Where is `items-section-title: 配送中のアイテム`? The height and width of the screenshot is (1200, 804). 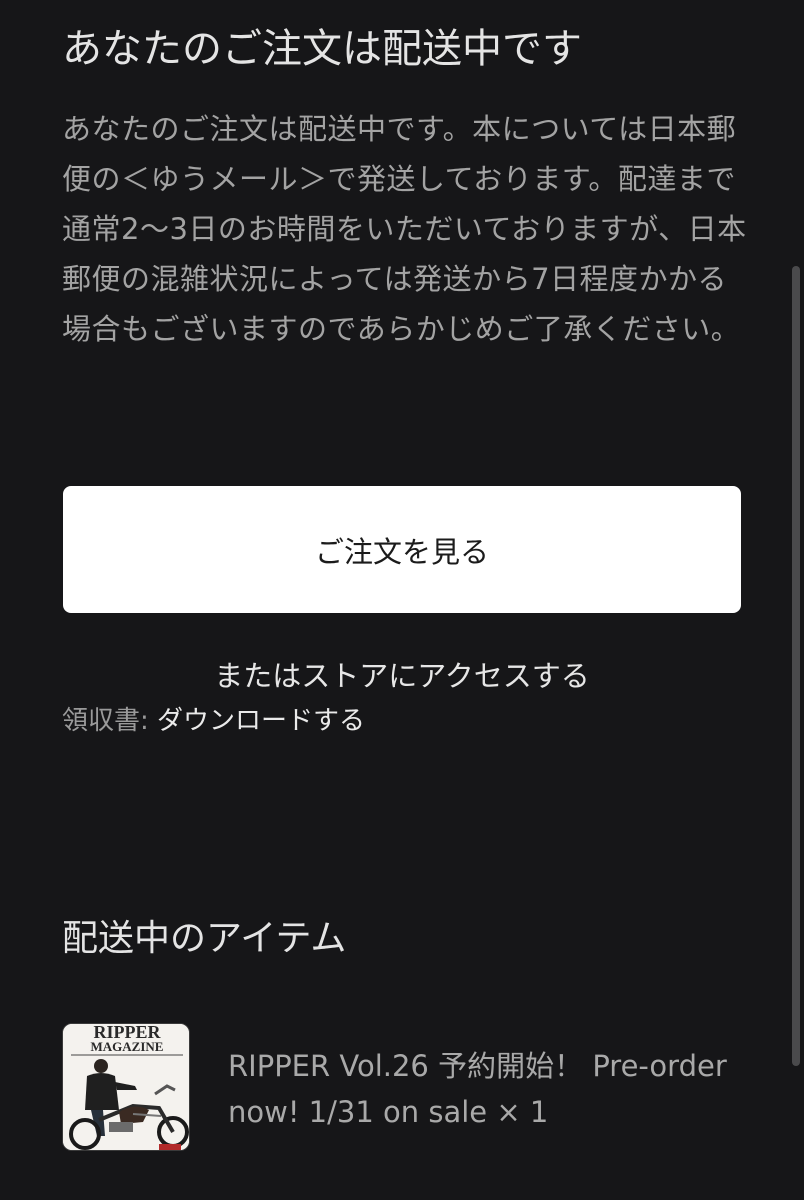 items-section-title: 配送中のアイテム is located at coordinates (204, 938).